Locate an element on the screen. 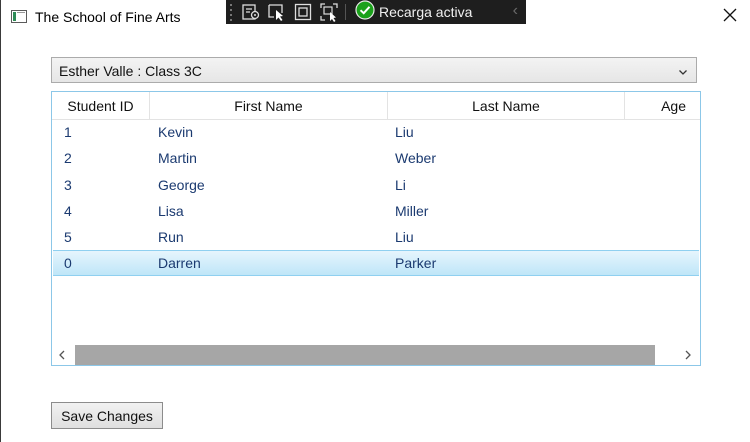 The height and width of the screenshot is (442, 750). table-row-selected: 0 Darren Parker is located at coordinates (376, 263).